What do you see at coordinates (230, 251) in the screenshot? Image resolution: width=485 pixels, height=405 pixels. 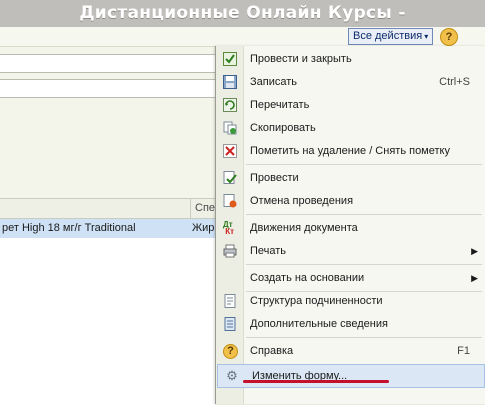 I see `print-icon` at bounding box center [230, 251].